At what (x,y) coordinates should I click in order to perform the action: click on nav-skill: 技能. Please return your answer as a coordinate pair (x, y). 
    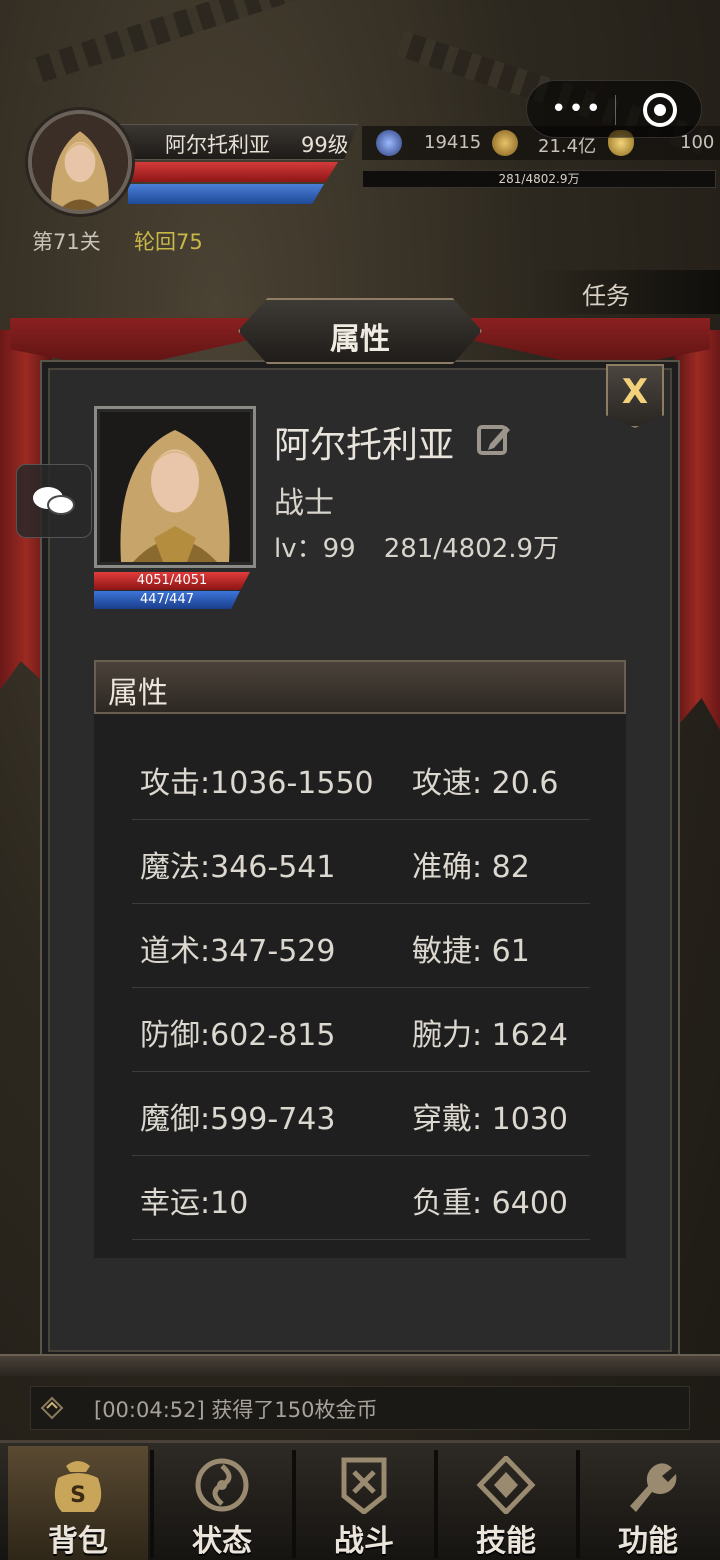
    Looking at the image, I should click on (506, 1503).